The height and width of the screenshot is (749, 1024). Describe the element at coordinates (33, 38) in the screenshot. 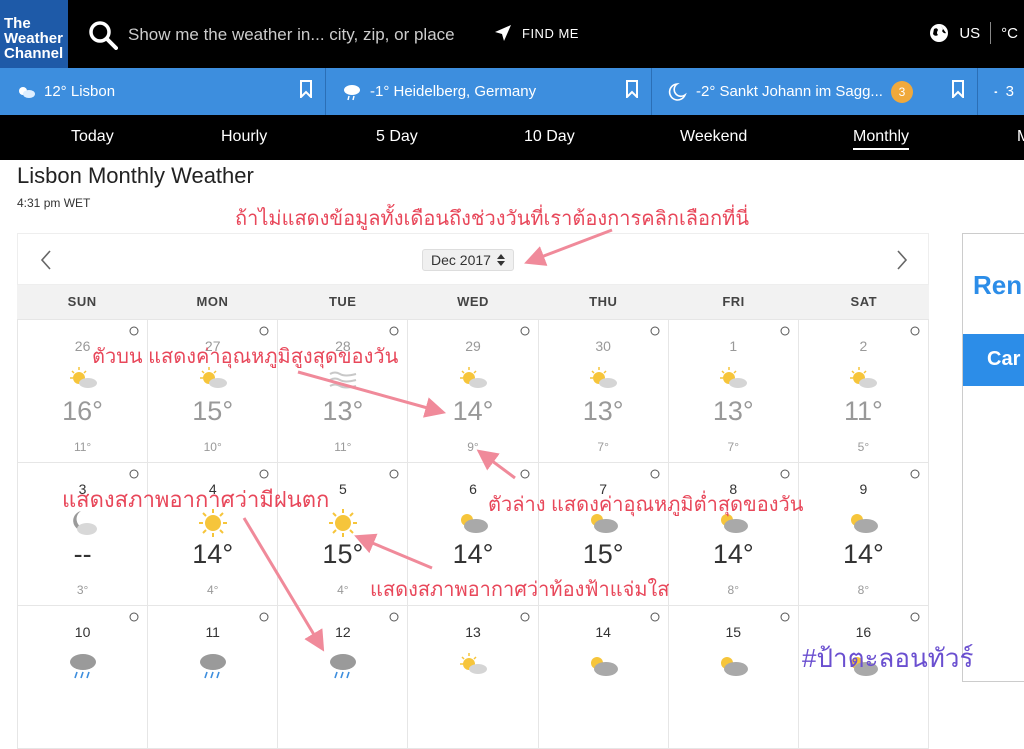

I see `logo-line: Weather` at that location.